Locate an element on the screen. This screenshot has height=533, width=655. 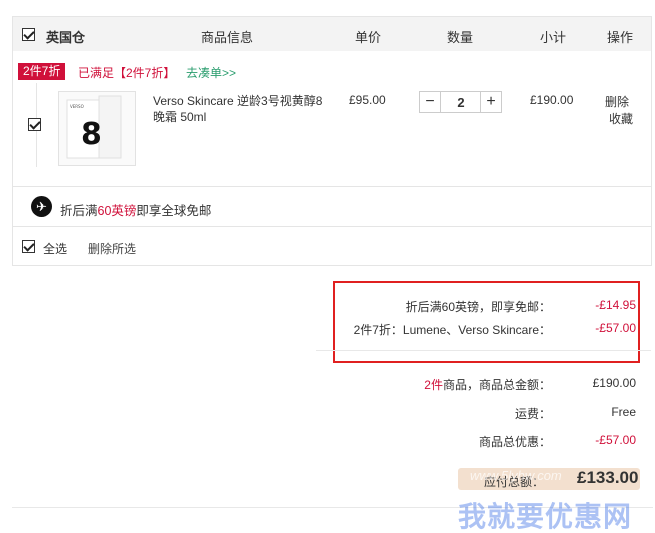
add-more-link: 去凑单>> is located at coordinates (211, 72).